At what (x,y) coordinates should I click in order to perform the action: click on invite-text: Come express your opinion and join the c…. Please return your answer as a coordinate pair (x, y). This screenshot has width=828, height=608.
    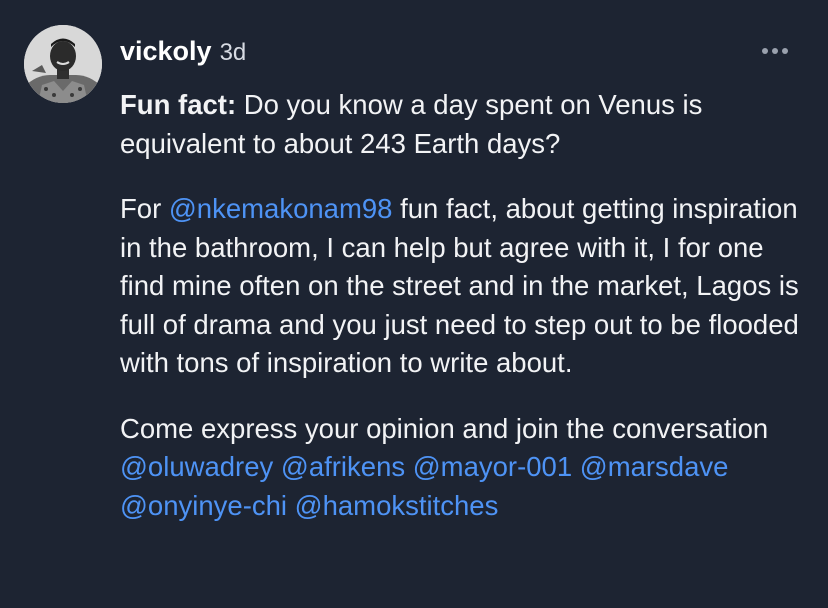
    Looking at the image, I should click on (444, 428).